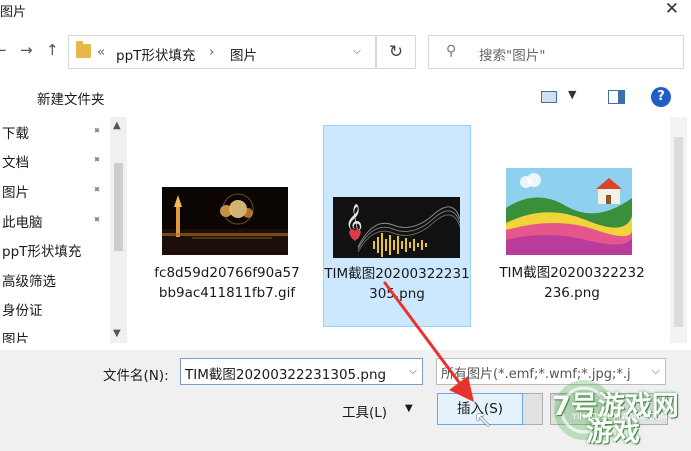  I want to click on sidebar-item-downloads: 下载, so click(15, 132).